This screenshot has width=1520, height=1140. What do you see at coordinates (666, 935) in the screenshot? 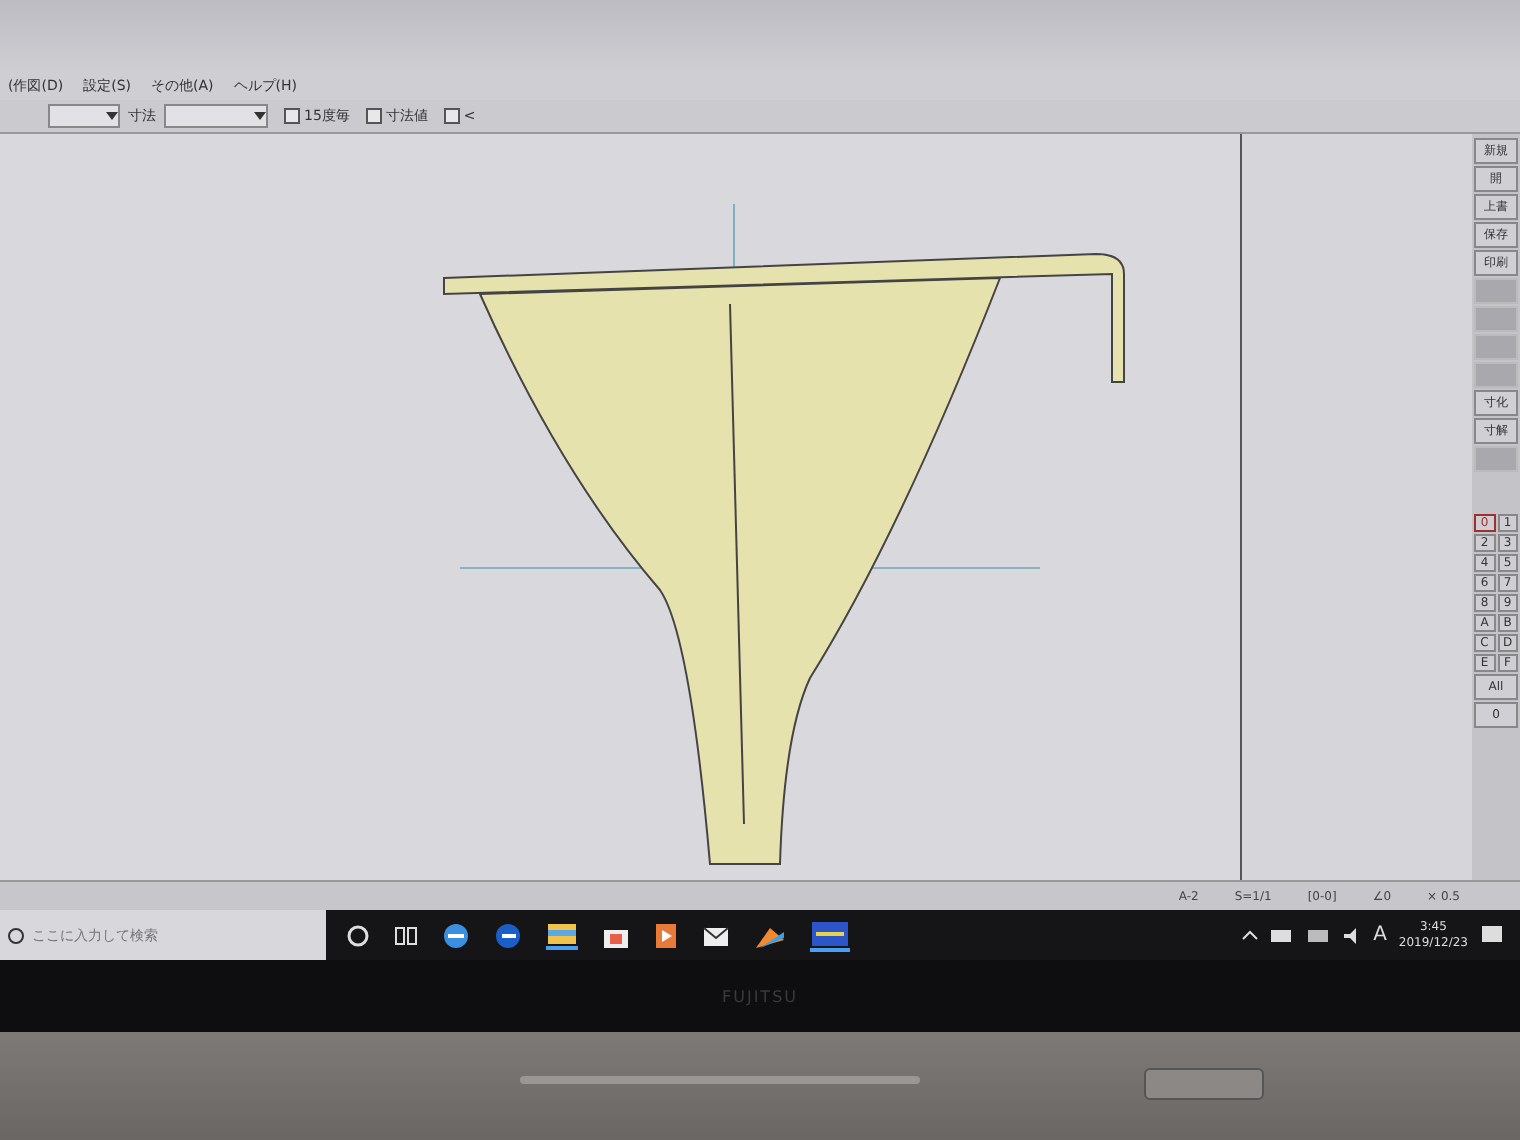
I see `media-icon` at bounding box center [666, 935].